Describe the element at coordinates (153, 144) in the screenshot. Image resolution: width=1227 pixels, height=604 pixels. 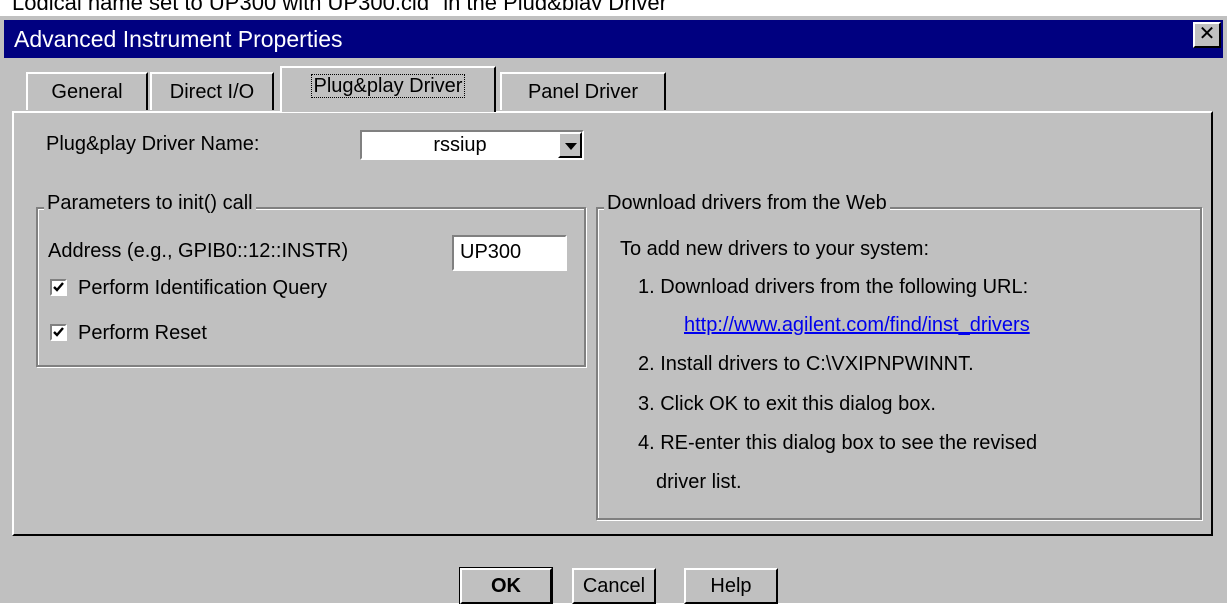
I see `driver-name-label: Plug&play Driver Name:` at that location.